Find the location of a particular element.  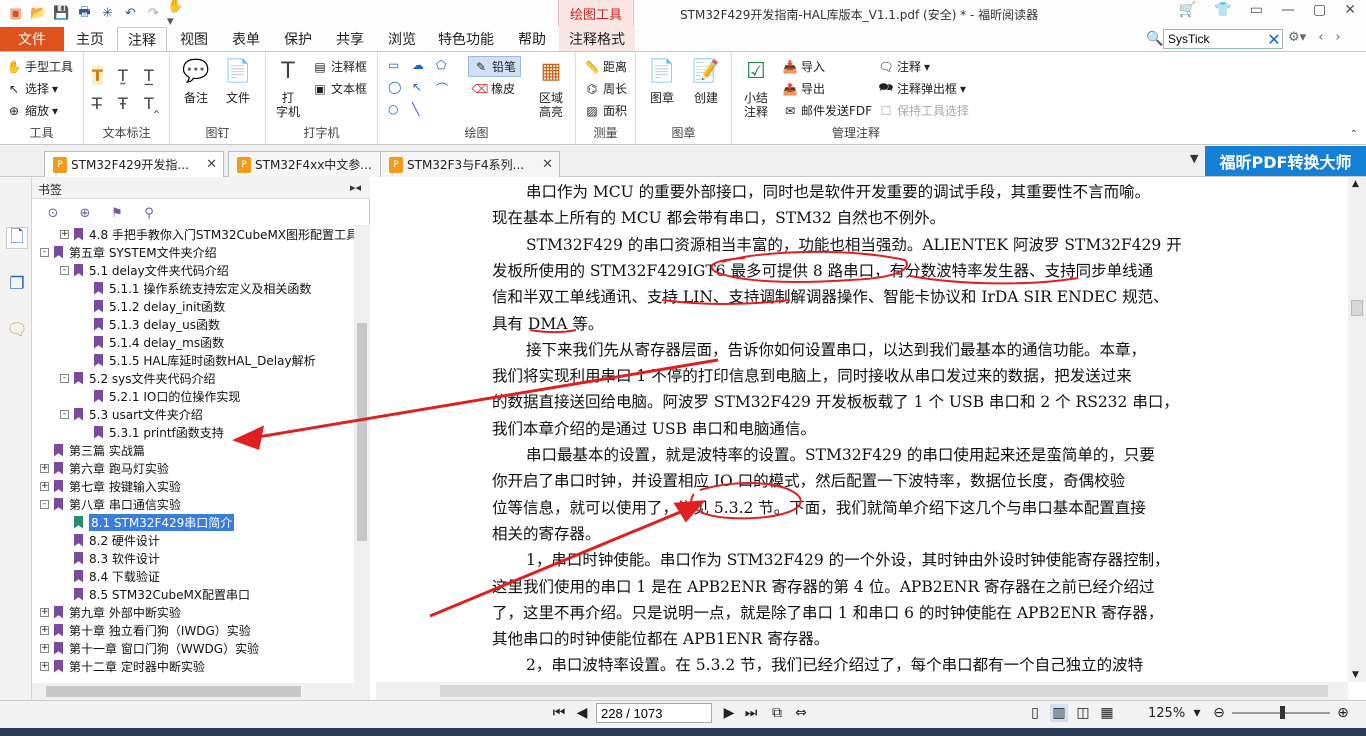

two-page-continuous-icon: ▦ is located at coordinates (1107, 713).